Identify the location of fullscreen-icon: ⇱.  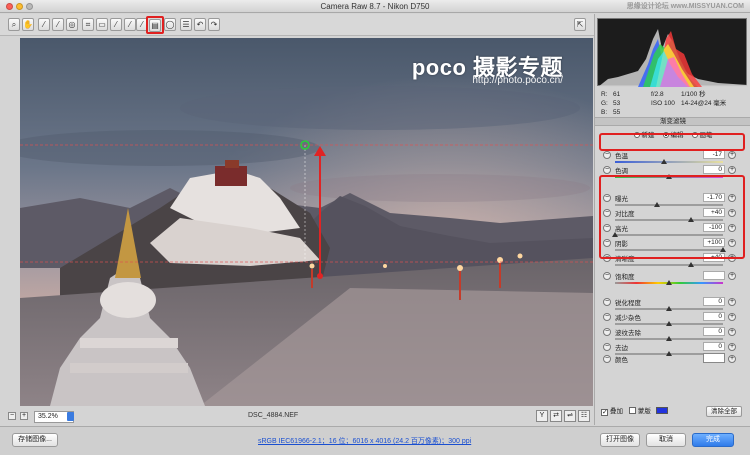
(580, 24).